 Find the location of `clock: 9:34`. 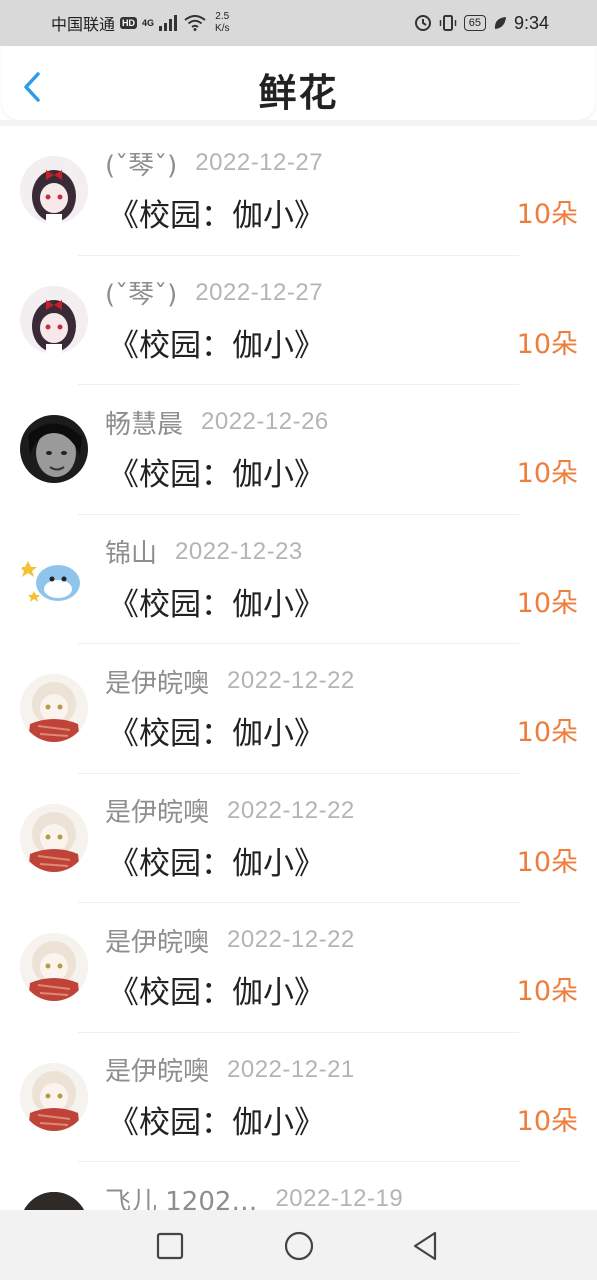

clock: 9:34 is located at coordinates (531, 22).